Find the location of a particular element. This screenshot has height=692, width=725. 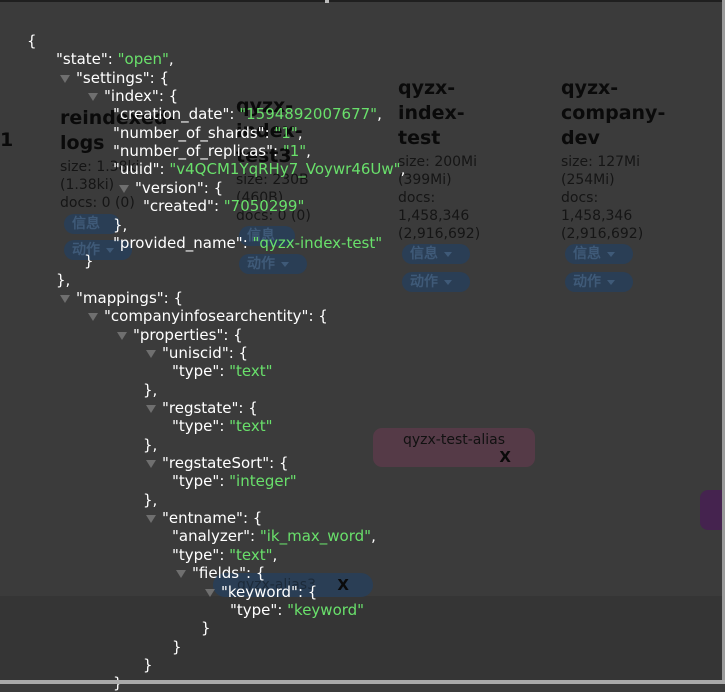

json-line: "created": "7050299" is located at coordinates (223, 206).